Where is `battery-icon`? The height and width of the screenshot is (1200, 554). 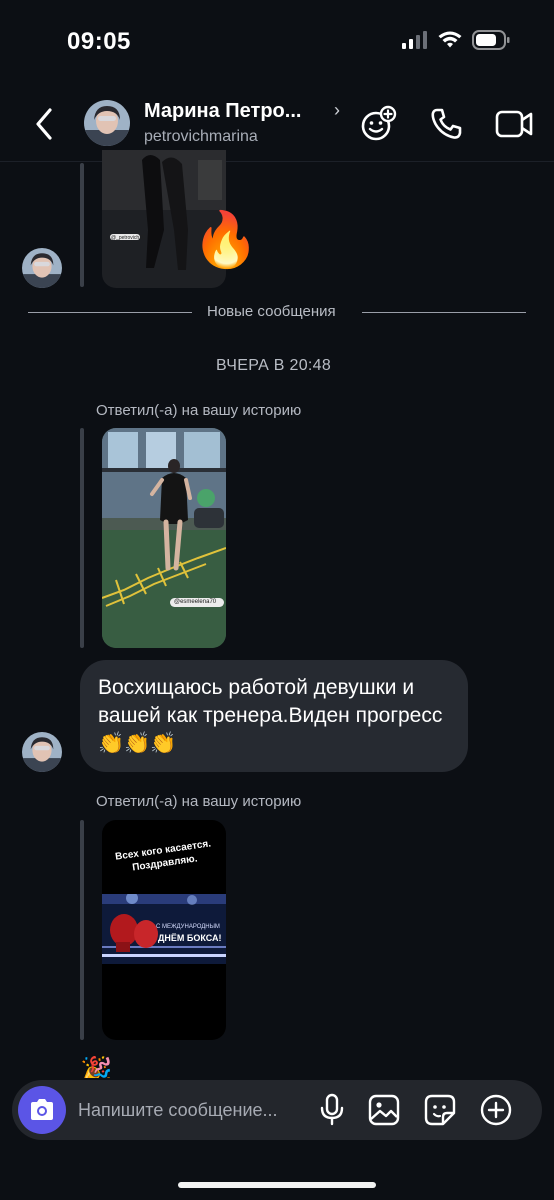 battery-icon is located at coordinates (491, 40).